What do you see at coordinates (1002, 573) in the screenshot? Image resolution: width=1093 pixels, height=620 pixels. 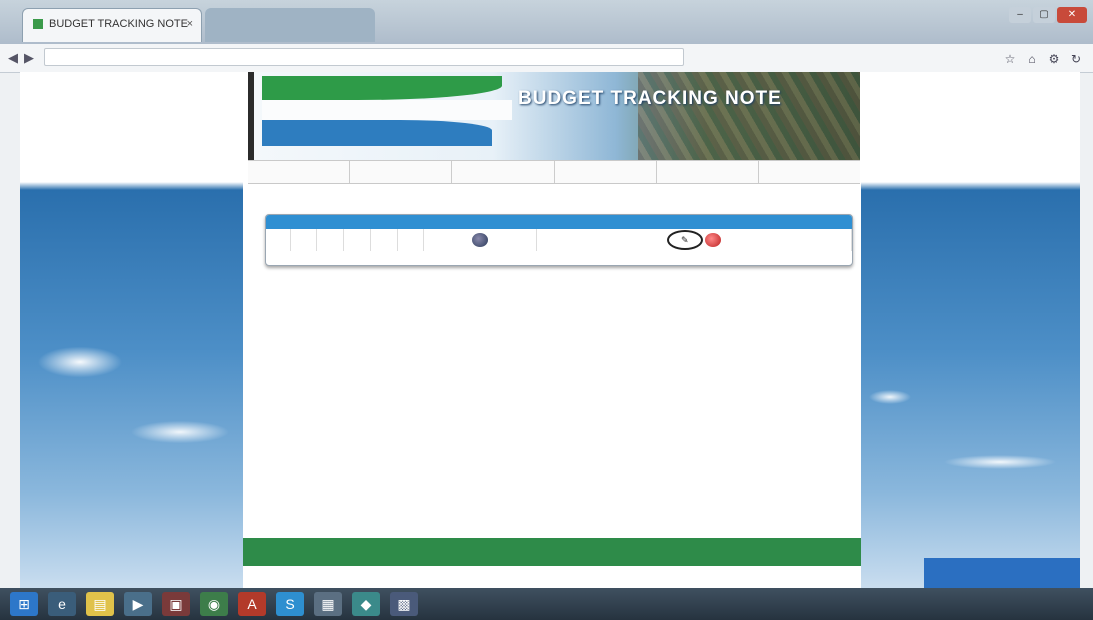 I see `chat-widget` at bounding box center [1002, 573].